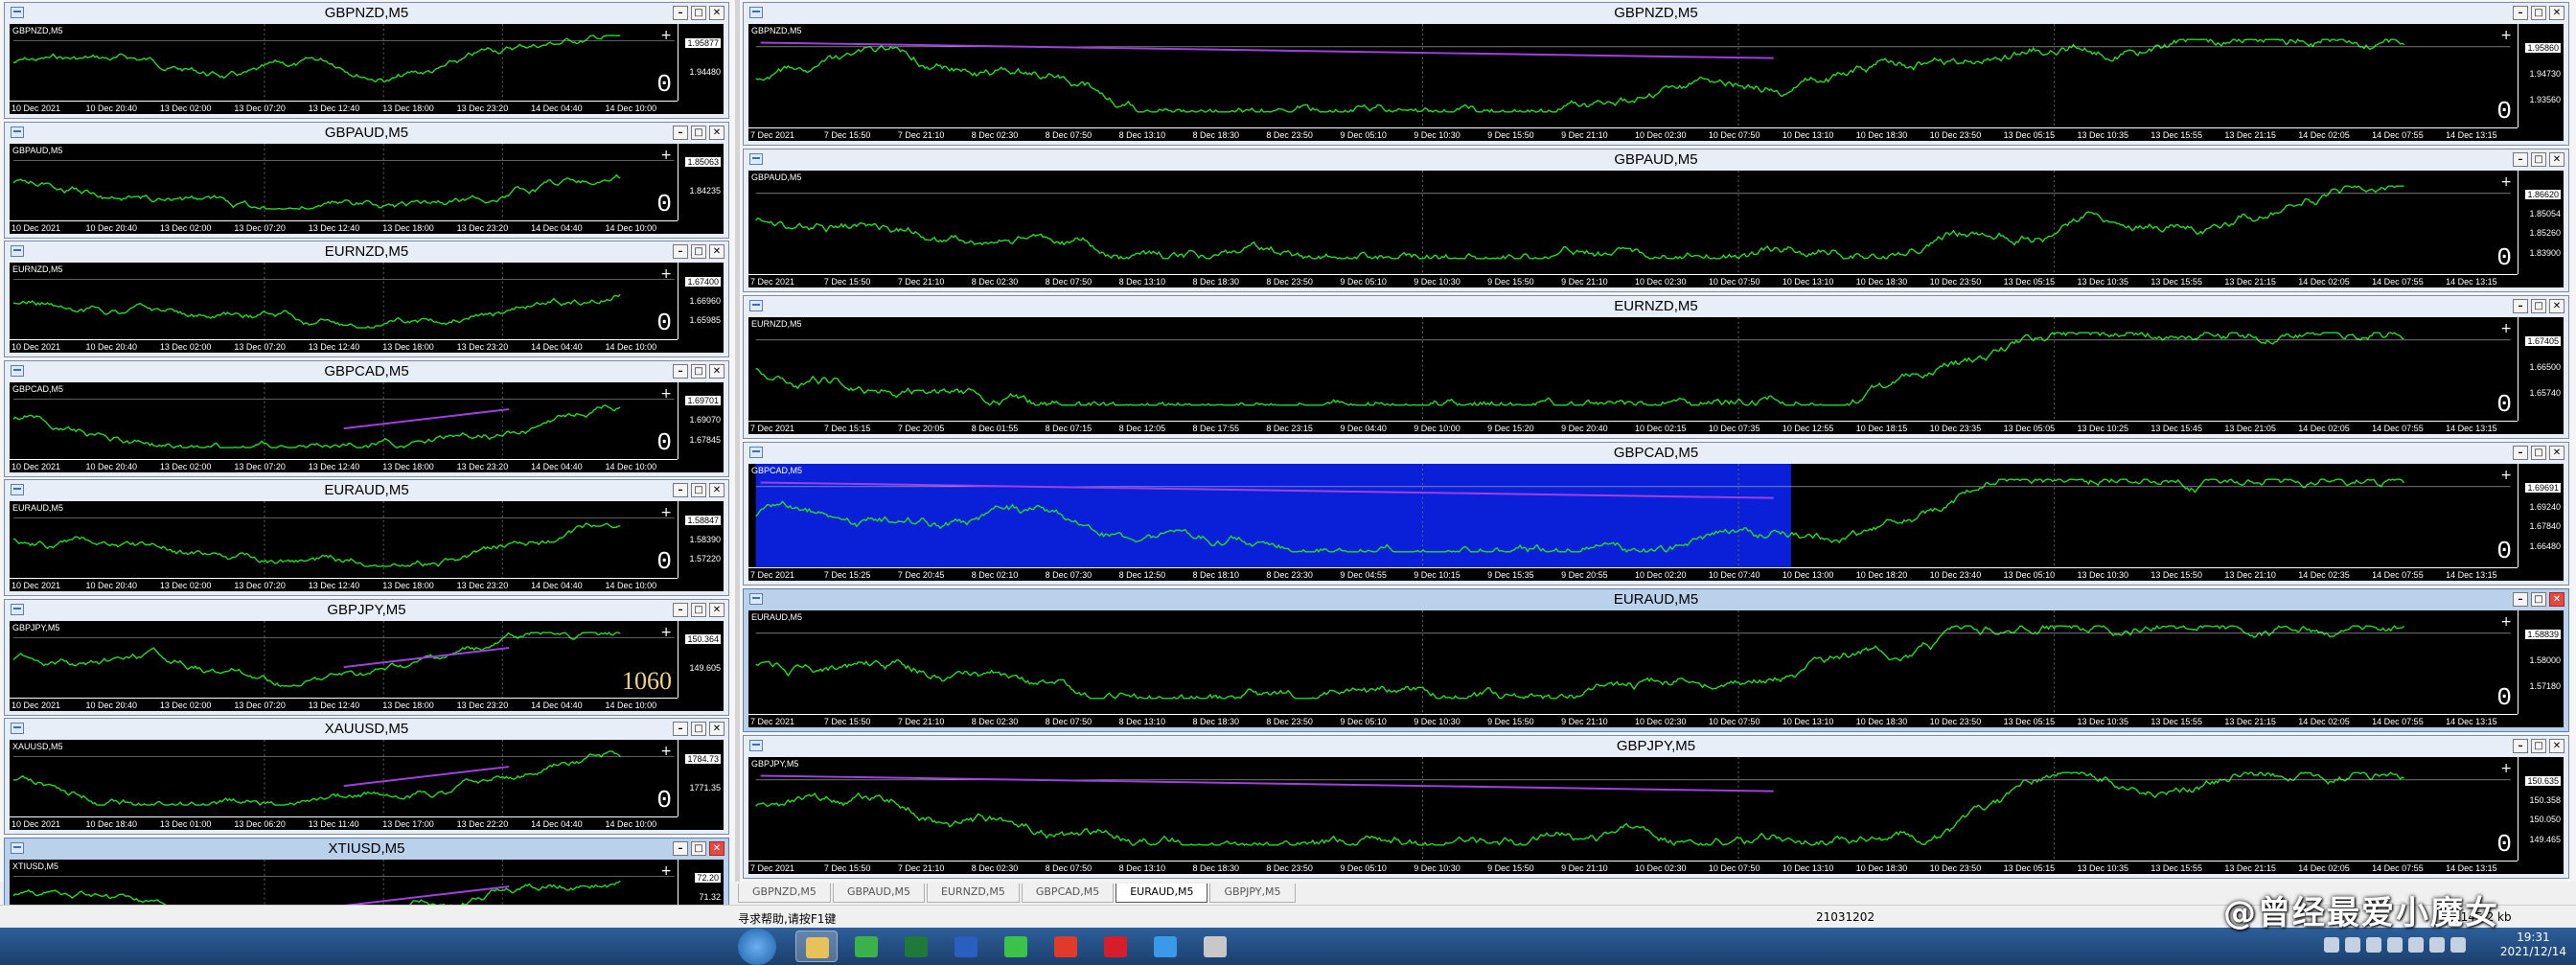 The image size is (2576, 965). Describe the element at coordinates (1162, 893) in the screenshot. I see `chart-tab: EURAUD,M5` at that location.